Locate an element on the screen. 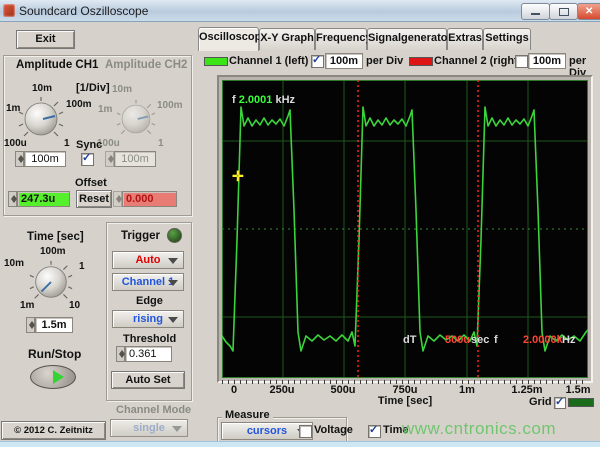  amp-ch1-scale-100u: 100u is located at coordinates (15, 143).